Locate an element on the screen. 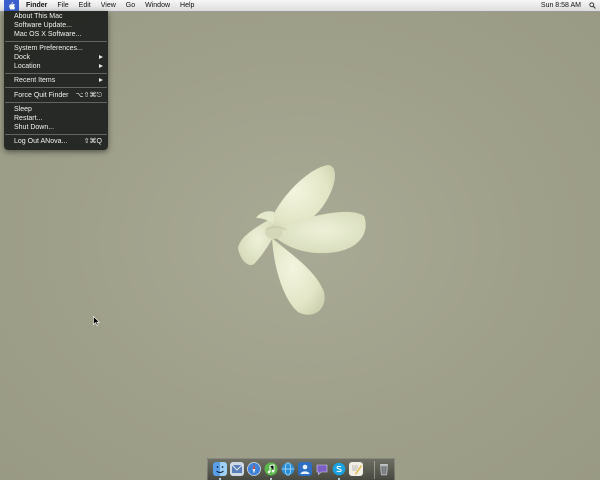 The image size is (600, 480). magnifier-icon is located at coordinates (592, 5).